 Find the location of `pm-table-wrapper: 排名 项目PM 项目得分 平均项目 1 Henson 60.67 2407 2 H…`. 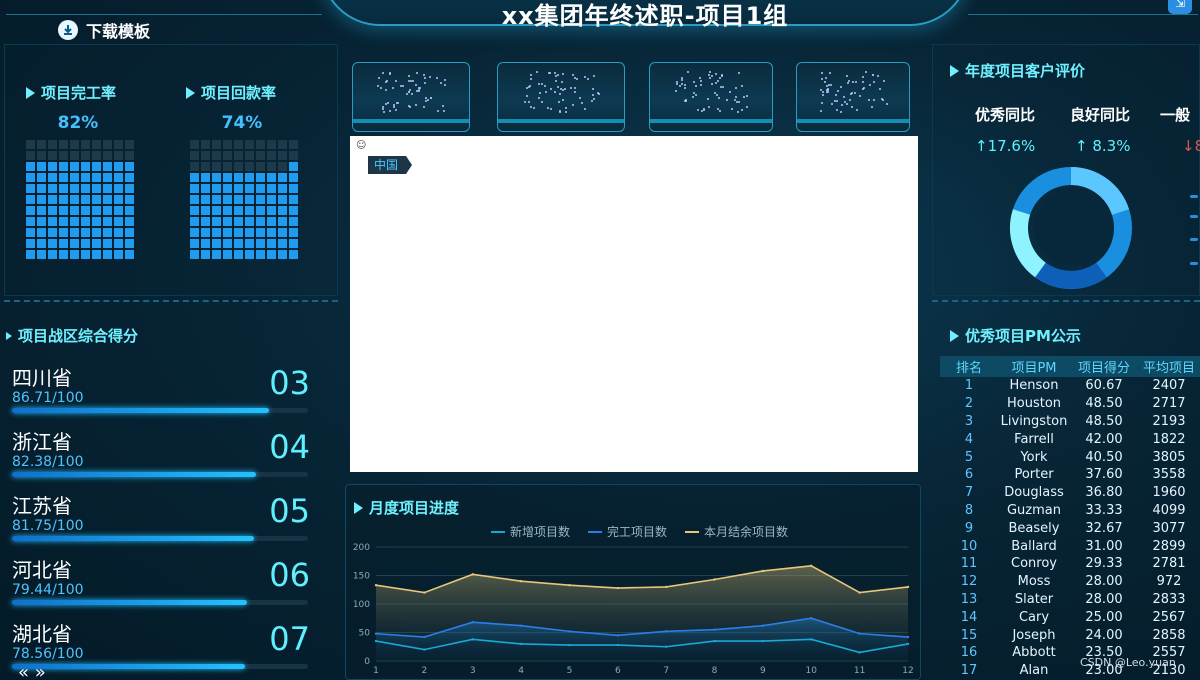

pm-table-wrapper: 排名 项目PM 项目得分 平均项目 1 Henson 60.67 2407 2 H… is located at coordinates (1070, 518).